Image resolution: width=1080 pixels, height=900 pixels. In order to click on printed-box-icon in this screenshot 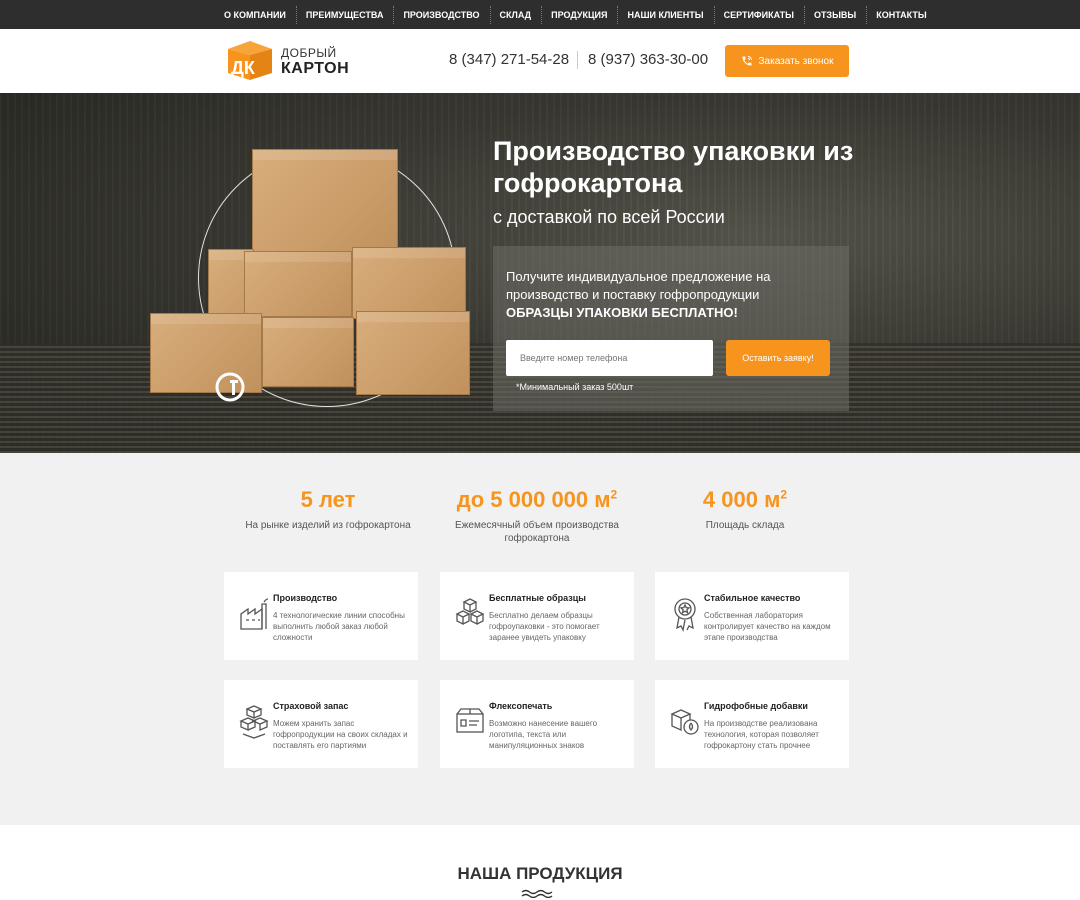, I will do `click(470, 720)`.